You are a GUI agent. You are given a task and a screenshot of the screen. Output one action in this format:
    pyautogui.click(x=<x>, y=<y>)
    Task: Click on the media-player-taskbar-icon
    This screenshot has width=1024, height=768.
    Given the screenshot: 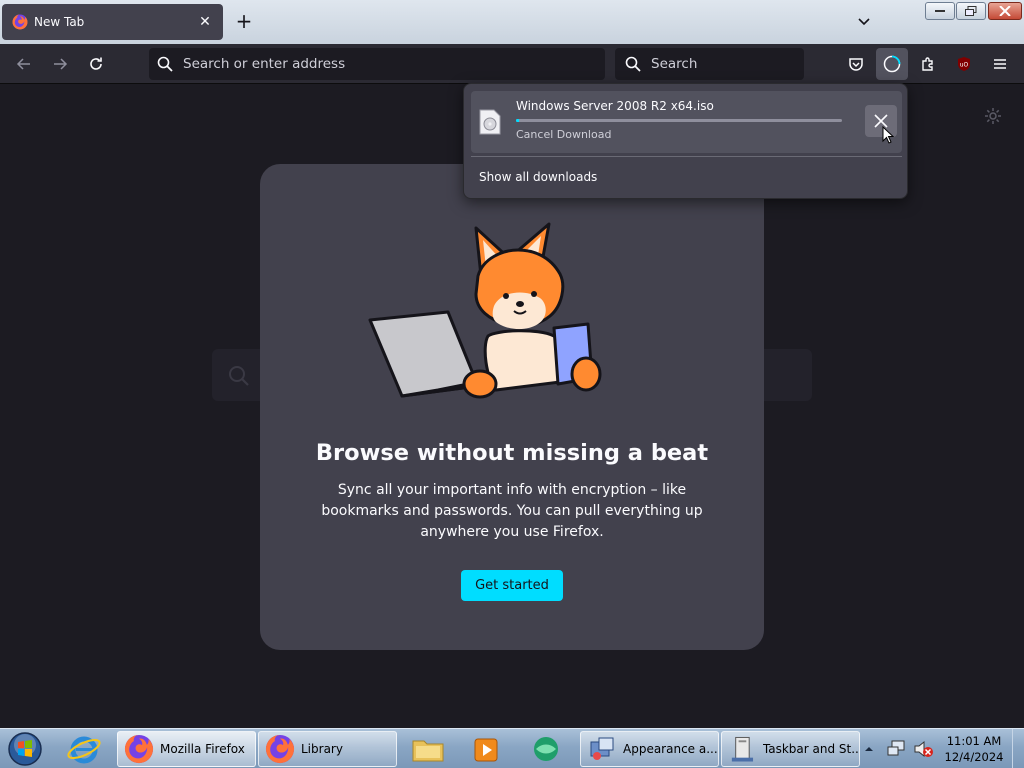 What is the action you would take?
    pyautogui.click(x=486, y=749)
    